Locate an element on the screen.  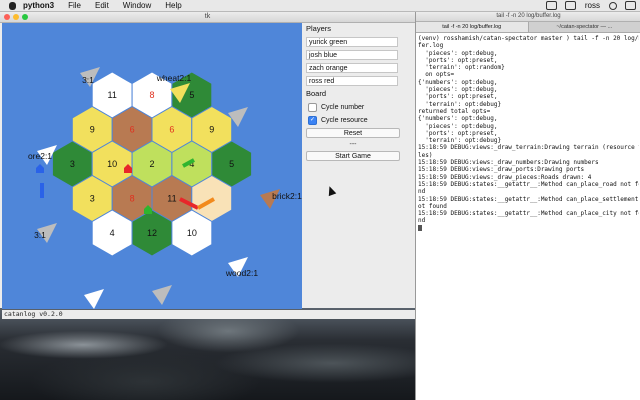
search-icon is located at coordinates (613, 5).